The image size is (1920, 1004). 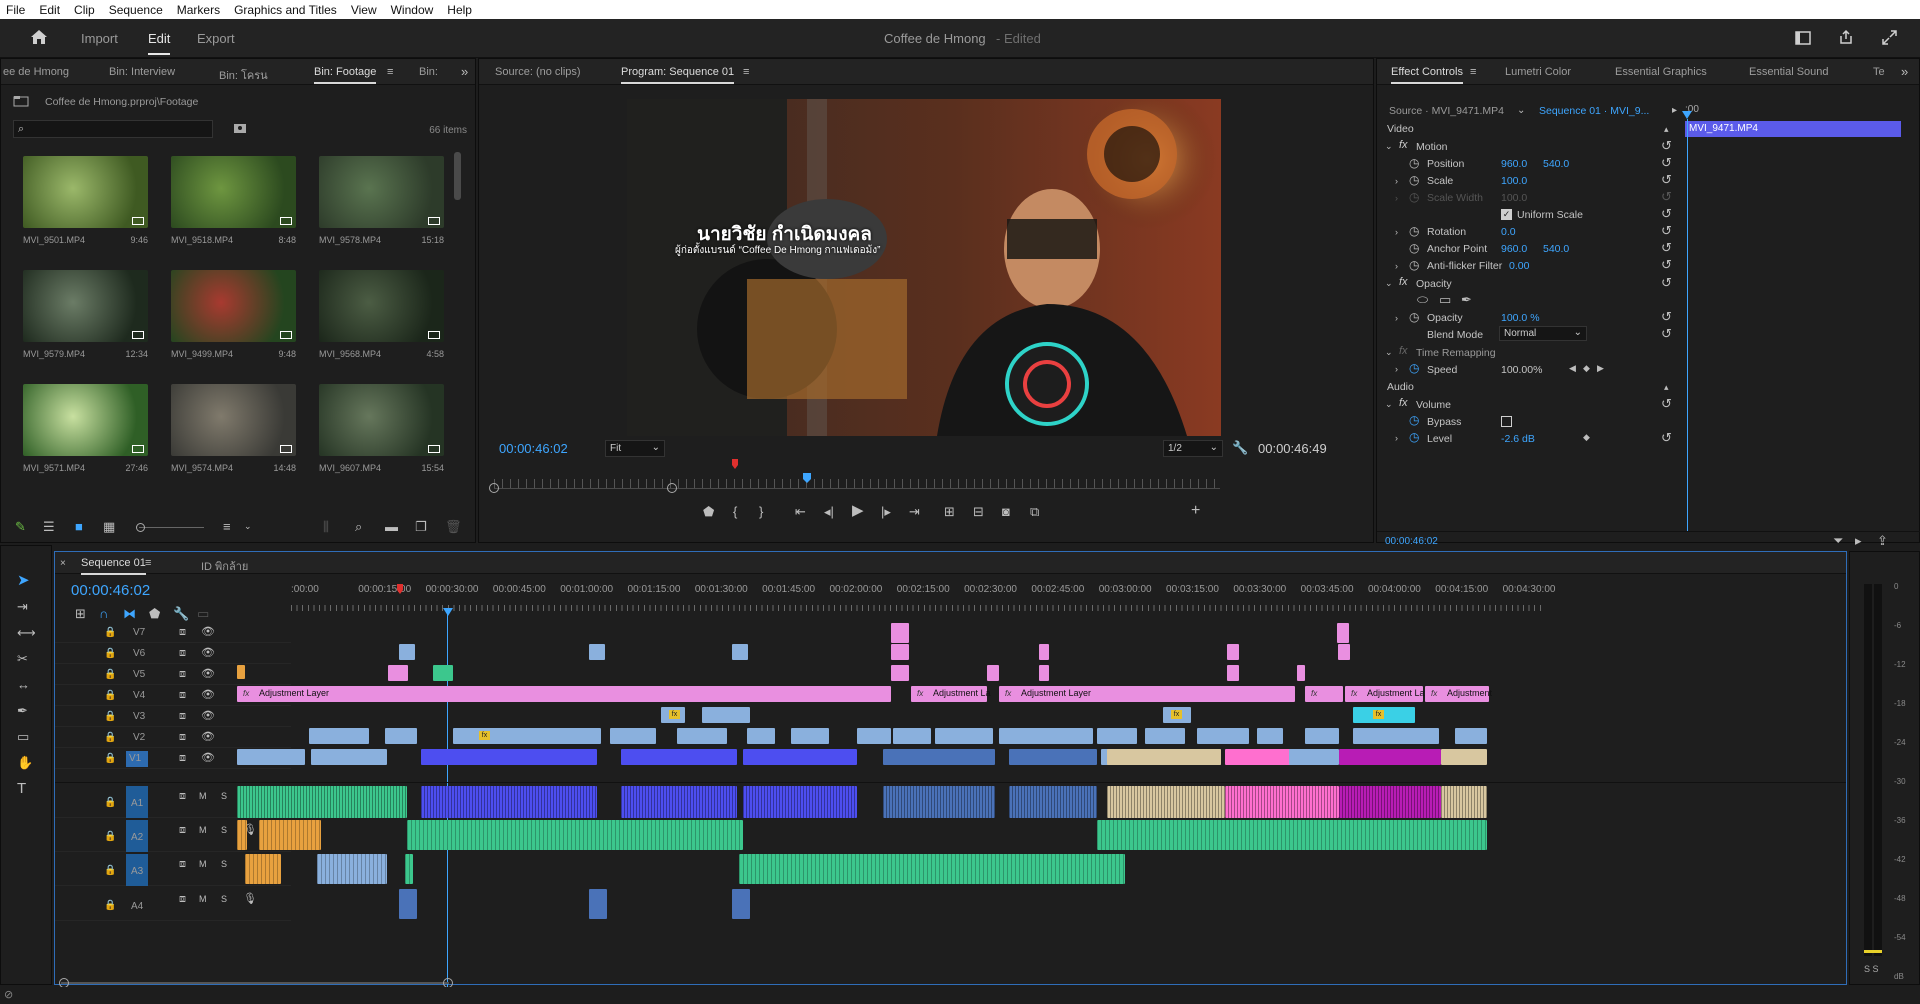 What do you see at coordinates (79, 526) in the screenshot?
I see `icon-view-icon: ■` at bounding box center [79, 526].